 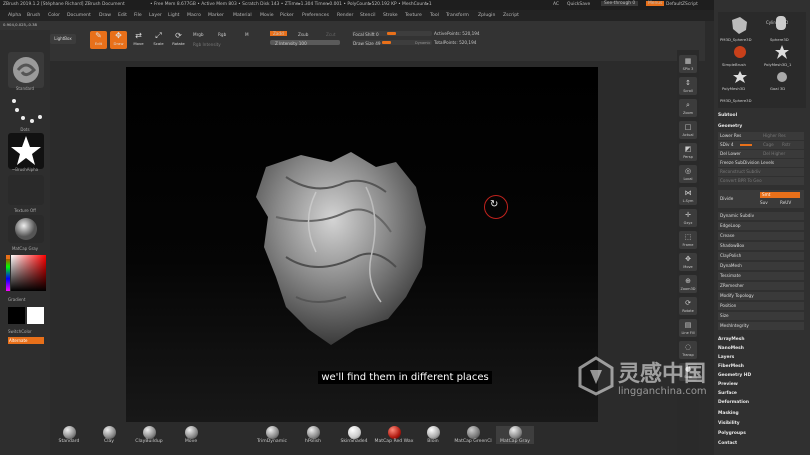 What do you see at coordinates (26, 151) in the screenshot?
I see `brush-alpha-thumb` at bounding box center [26, 151].